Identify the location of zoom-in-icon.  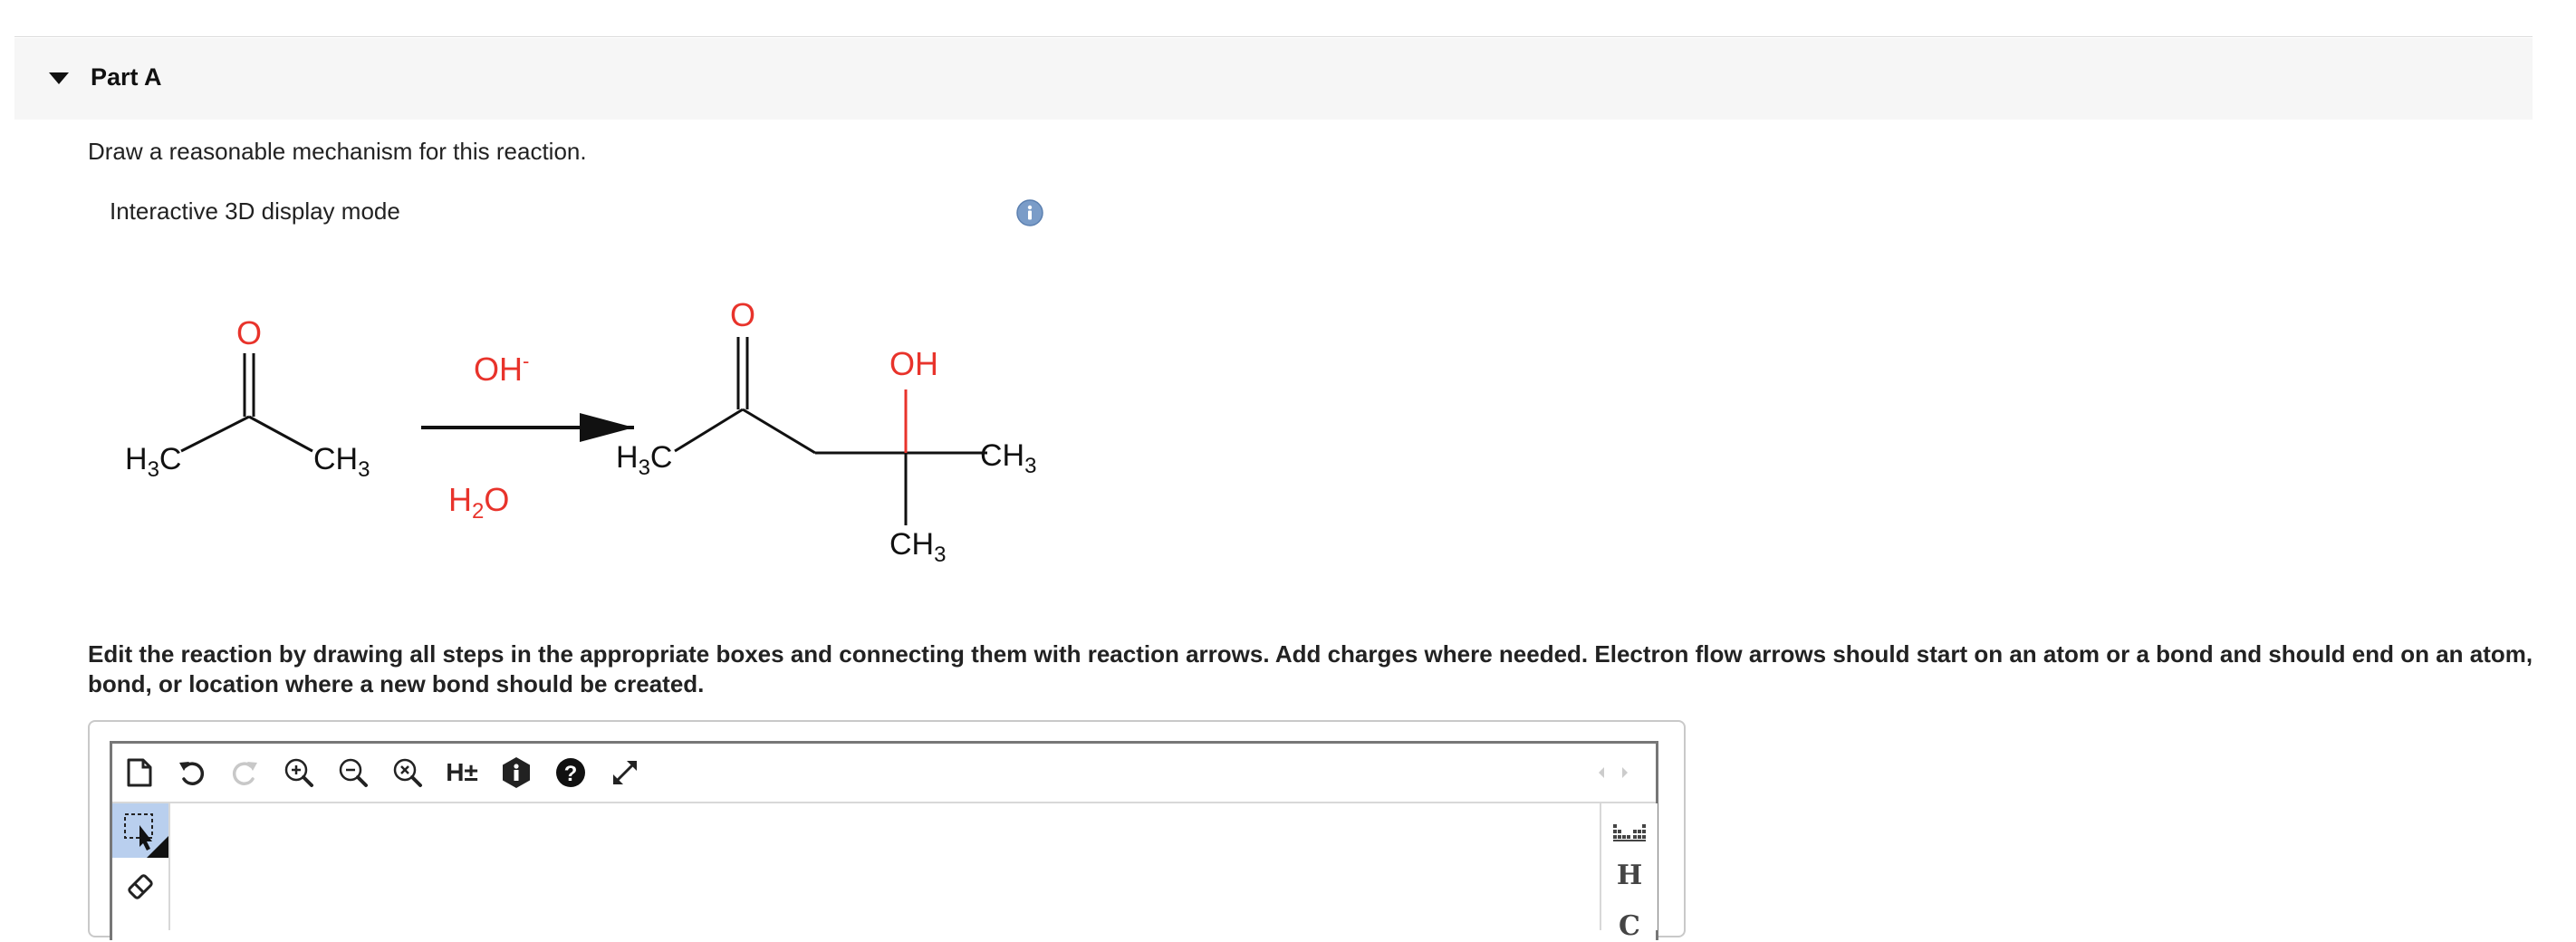
(299, 773).